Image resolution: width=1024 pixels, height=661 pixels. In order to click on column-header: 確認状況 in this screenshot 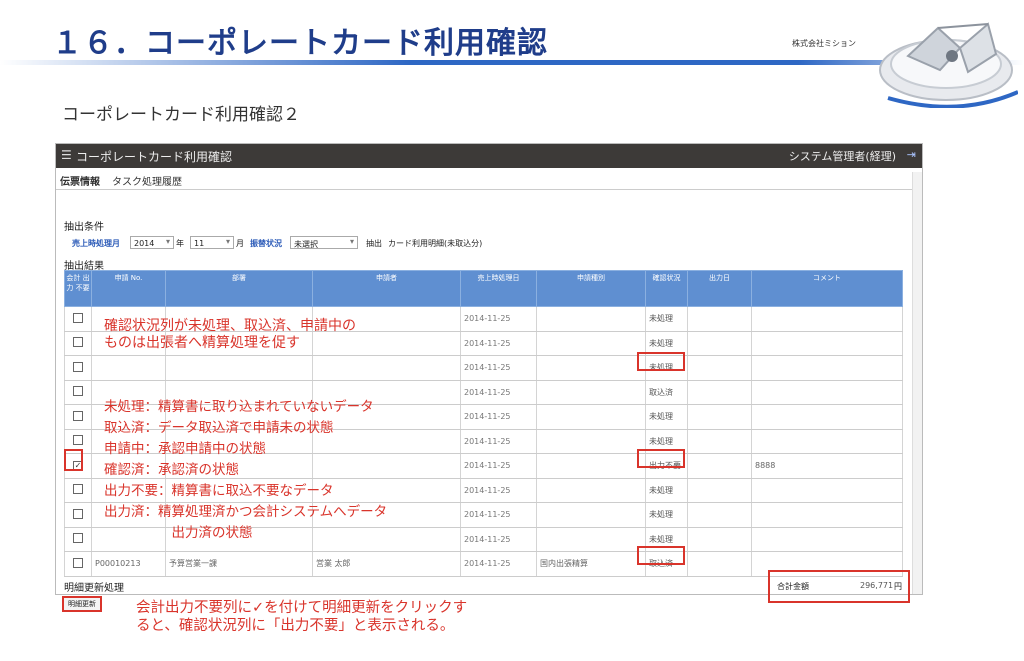, I will do `click(666, 288)`.